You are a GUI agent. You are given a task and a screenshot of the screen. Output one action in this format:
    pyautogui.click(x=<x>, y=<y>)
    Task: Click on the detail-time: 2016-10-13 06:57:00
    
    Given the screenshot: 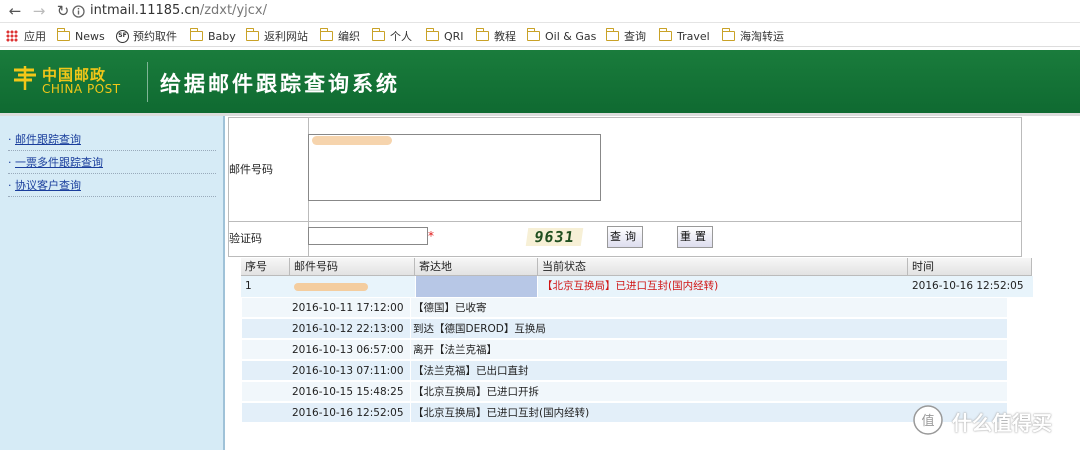 What is the action you would take?
    pyautogui.click(x=348, y=350)
    